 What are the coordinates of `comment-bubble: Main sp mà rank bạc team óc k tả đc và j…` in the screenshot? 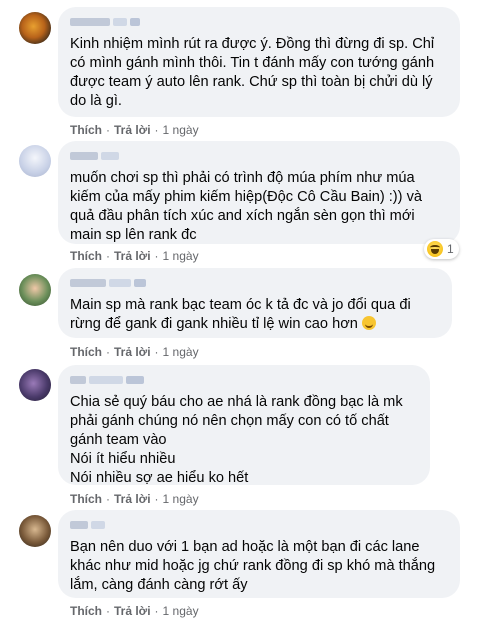 It's located at (255, 303).